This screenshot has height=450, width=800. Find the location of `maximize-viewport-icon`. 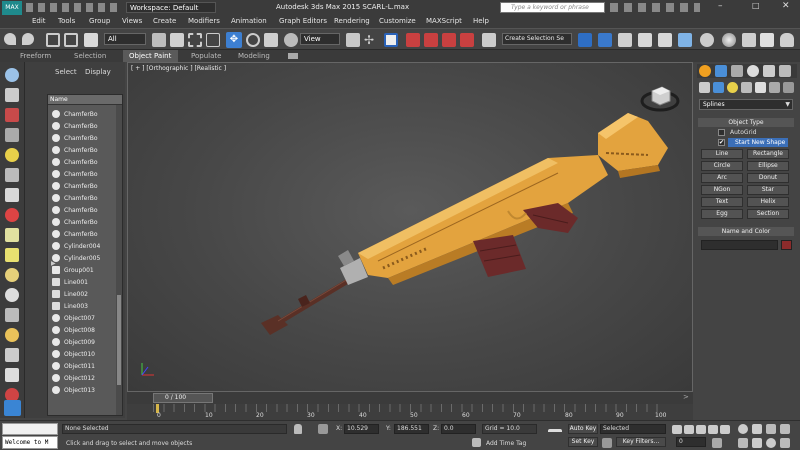

maximize-viewport-icon is located at coordinates (785, 443).